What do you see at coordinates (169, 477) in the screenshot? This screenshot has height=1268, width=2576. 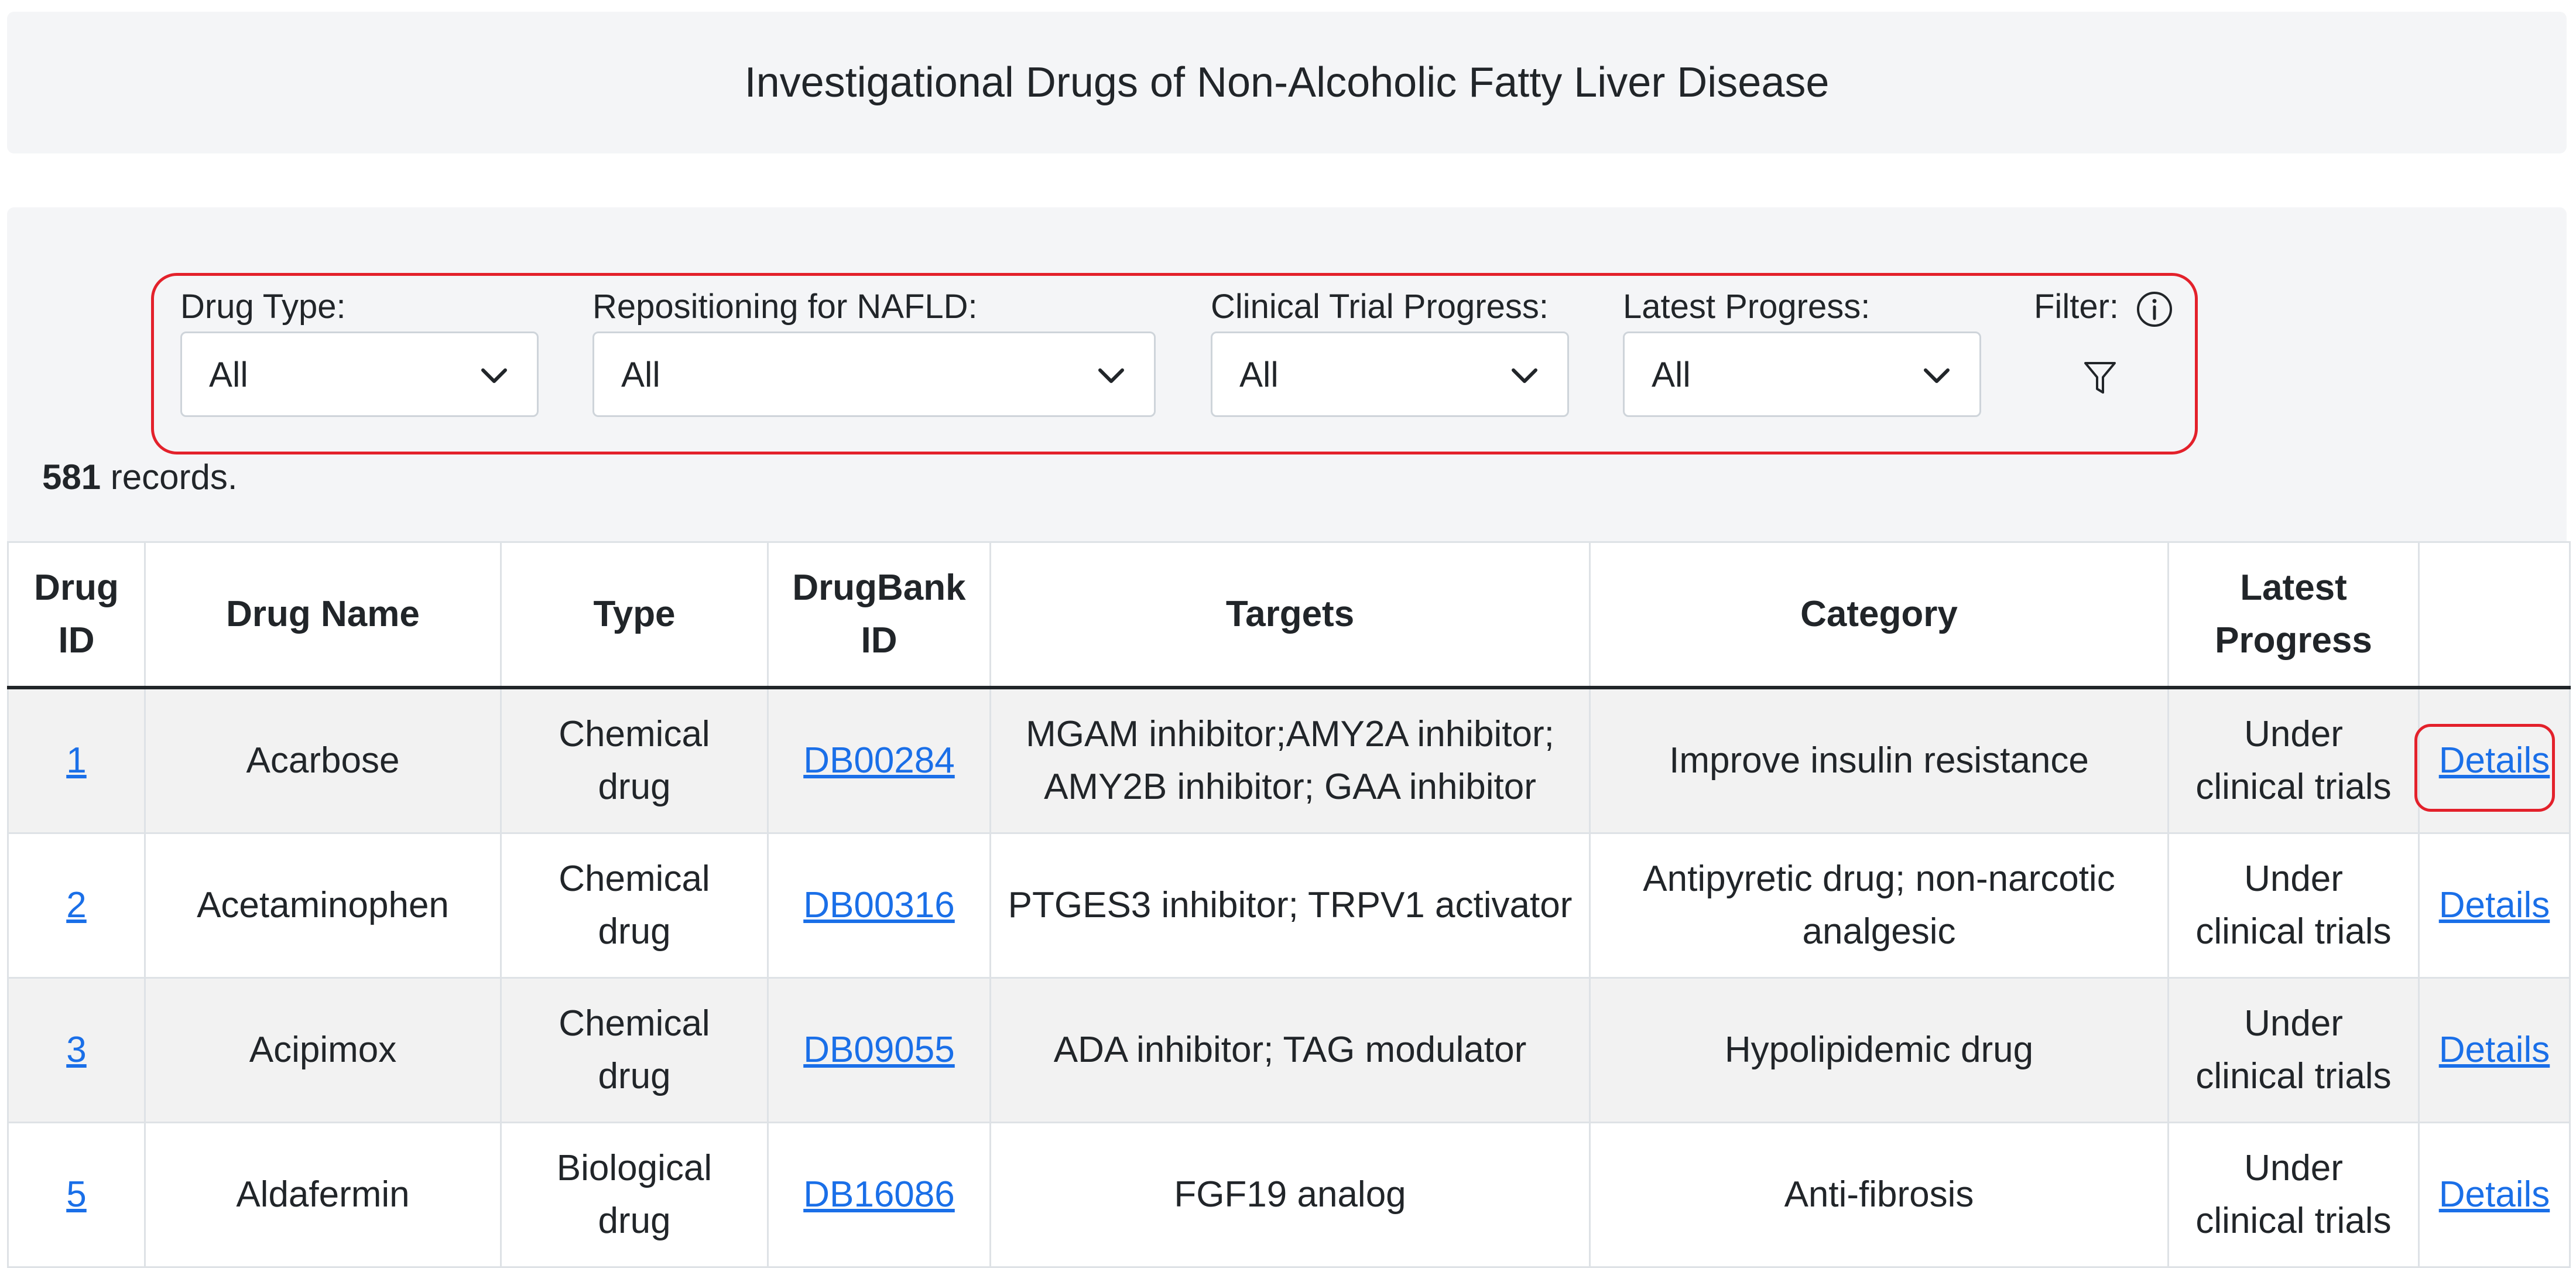 I see `records-suffix: records.` at bounding box center [169, 477].